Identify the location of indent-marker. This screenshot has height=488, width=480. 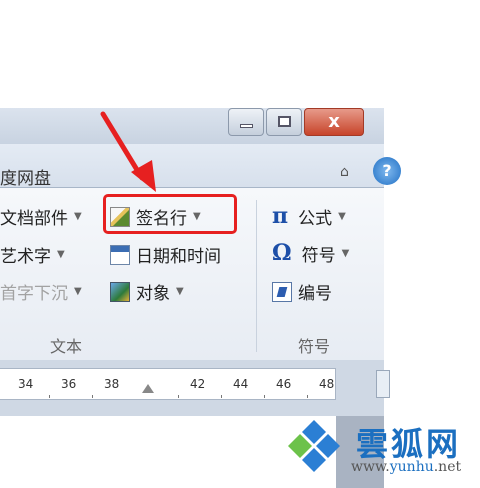
(148, 388).